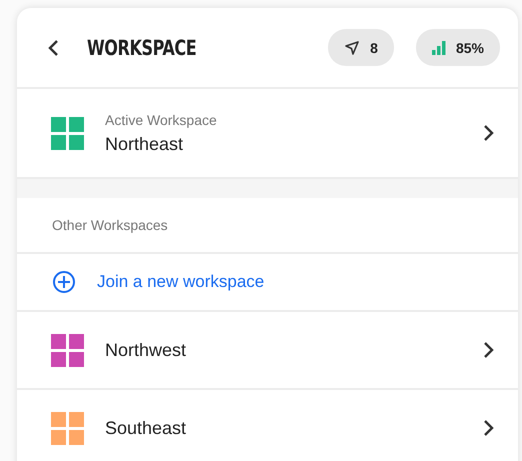  I want to click on workspace-name: Northeast, so click(144, 144).